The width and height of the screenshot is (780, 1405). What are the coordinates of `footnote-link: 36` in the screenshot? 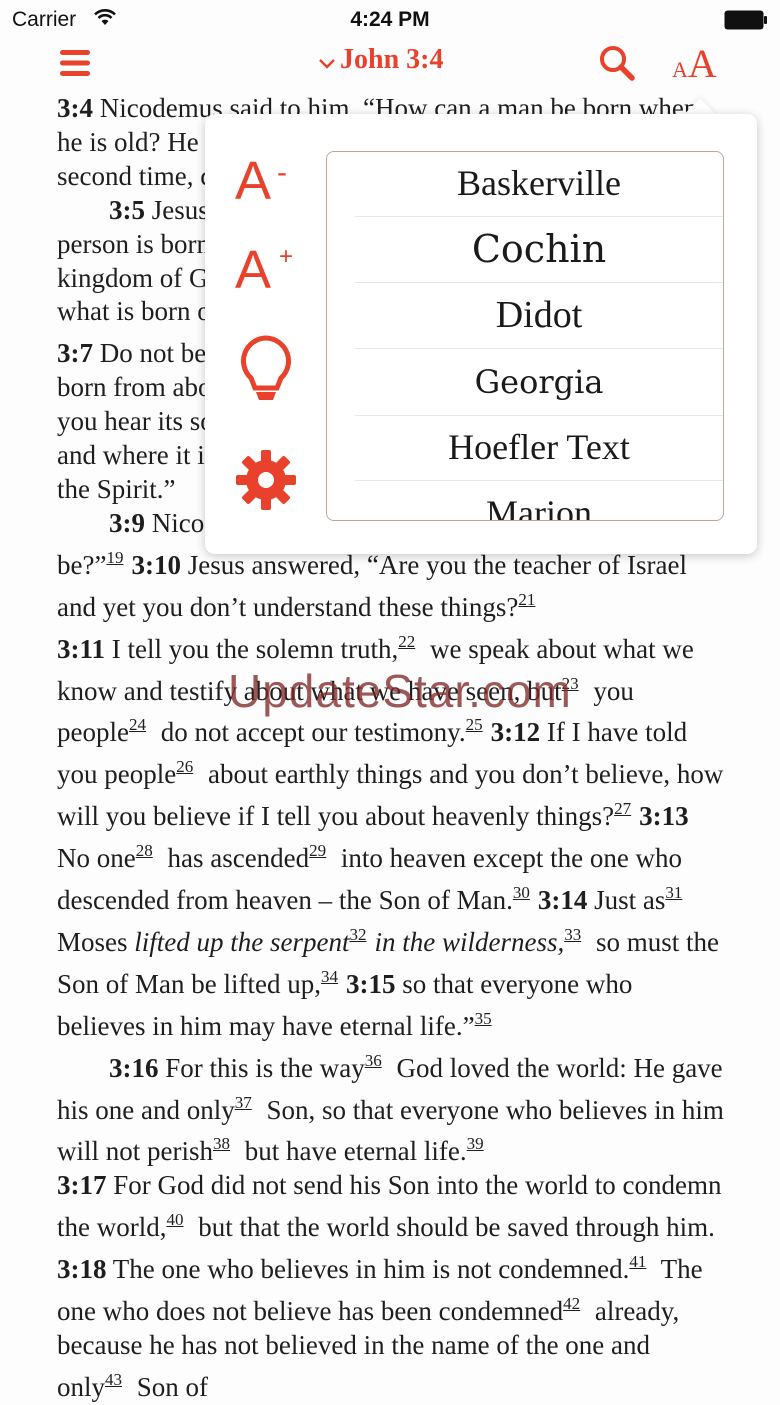 It's located at (373, 1060).